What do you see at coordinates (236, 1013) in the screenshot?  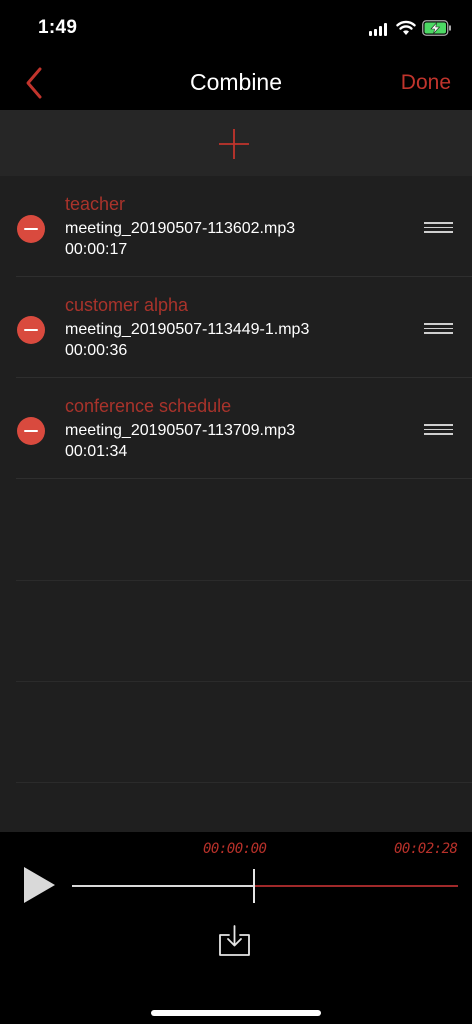 I see `home-indicator` at bounding box center [236, 1013].